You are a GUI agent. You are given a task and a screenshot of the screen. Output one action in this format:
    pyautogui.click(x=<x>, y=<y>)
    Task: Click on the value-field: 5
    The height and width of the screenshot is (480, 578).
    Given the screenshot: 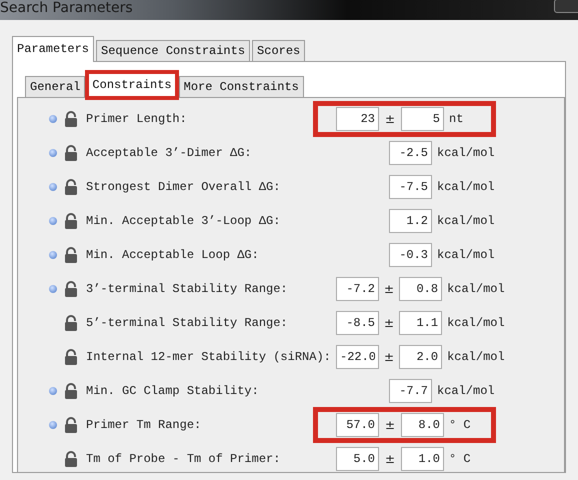 What is the action you would take?
    pyautogui.click(x=422, y=119)
    